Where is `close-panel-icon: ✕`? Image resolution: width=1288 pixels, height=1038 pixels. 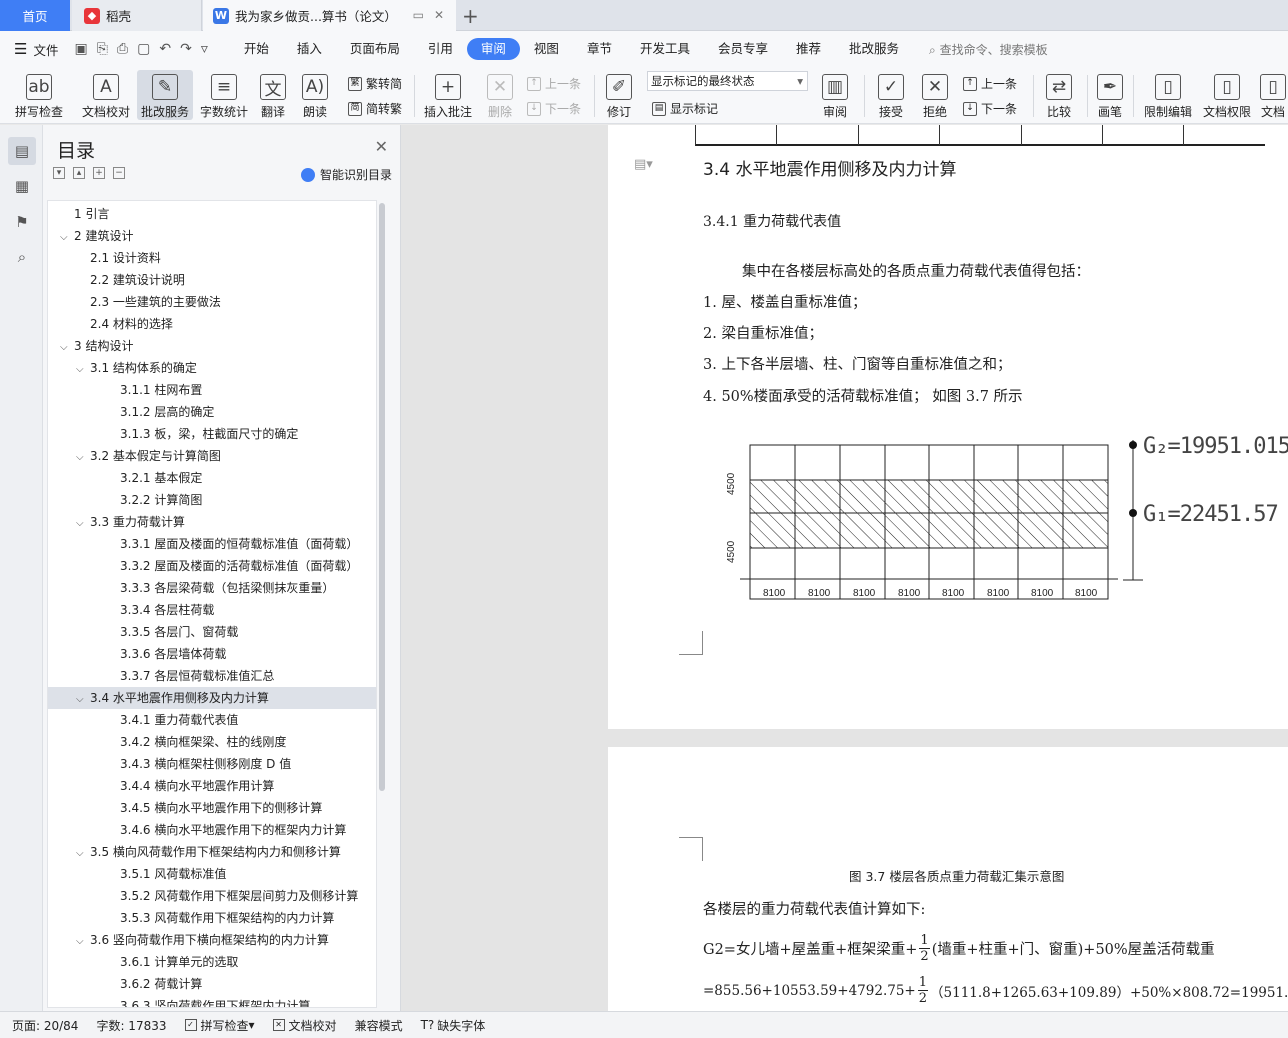
close-panel-icon: ✕ is located at coordinates (381, 146).